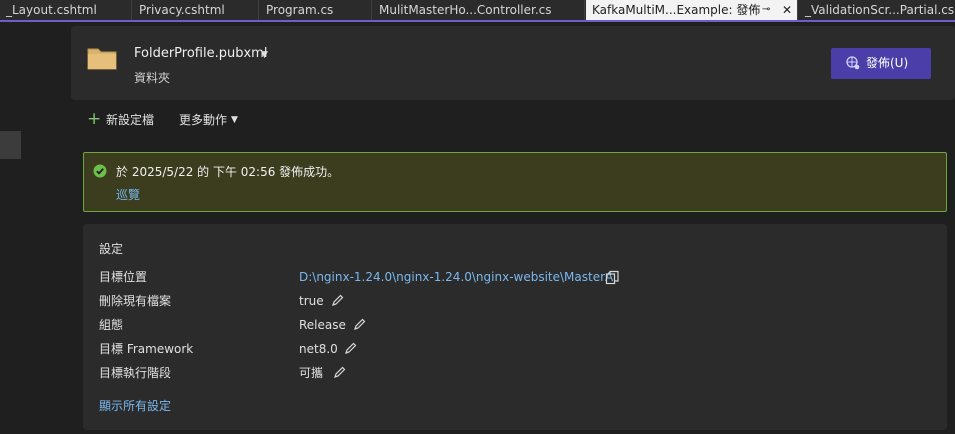  Describe the element at coordinates (51, 10) in the screenshot. I see `tab-label: _Layout.cshtml` at that location.